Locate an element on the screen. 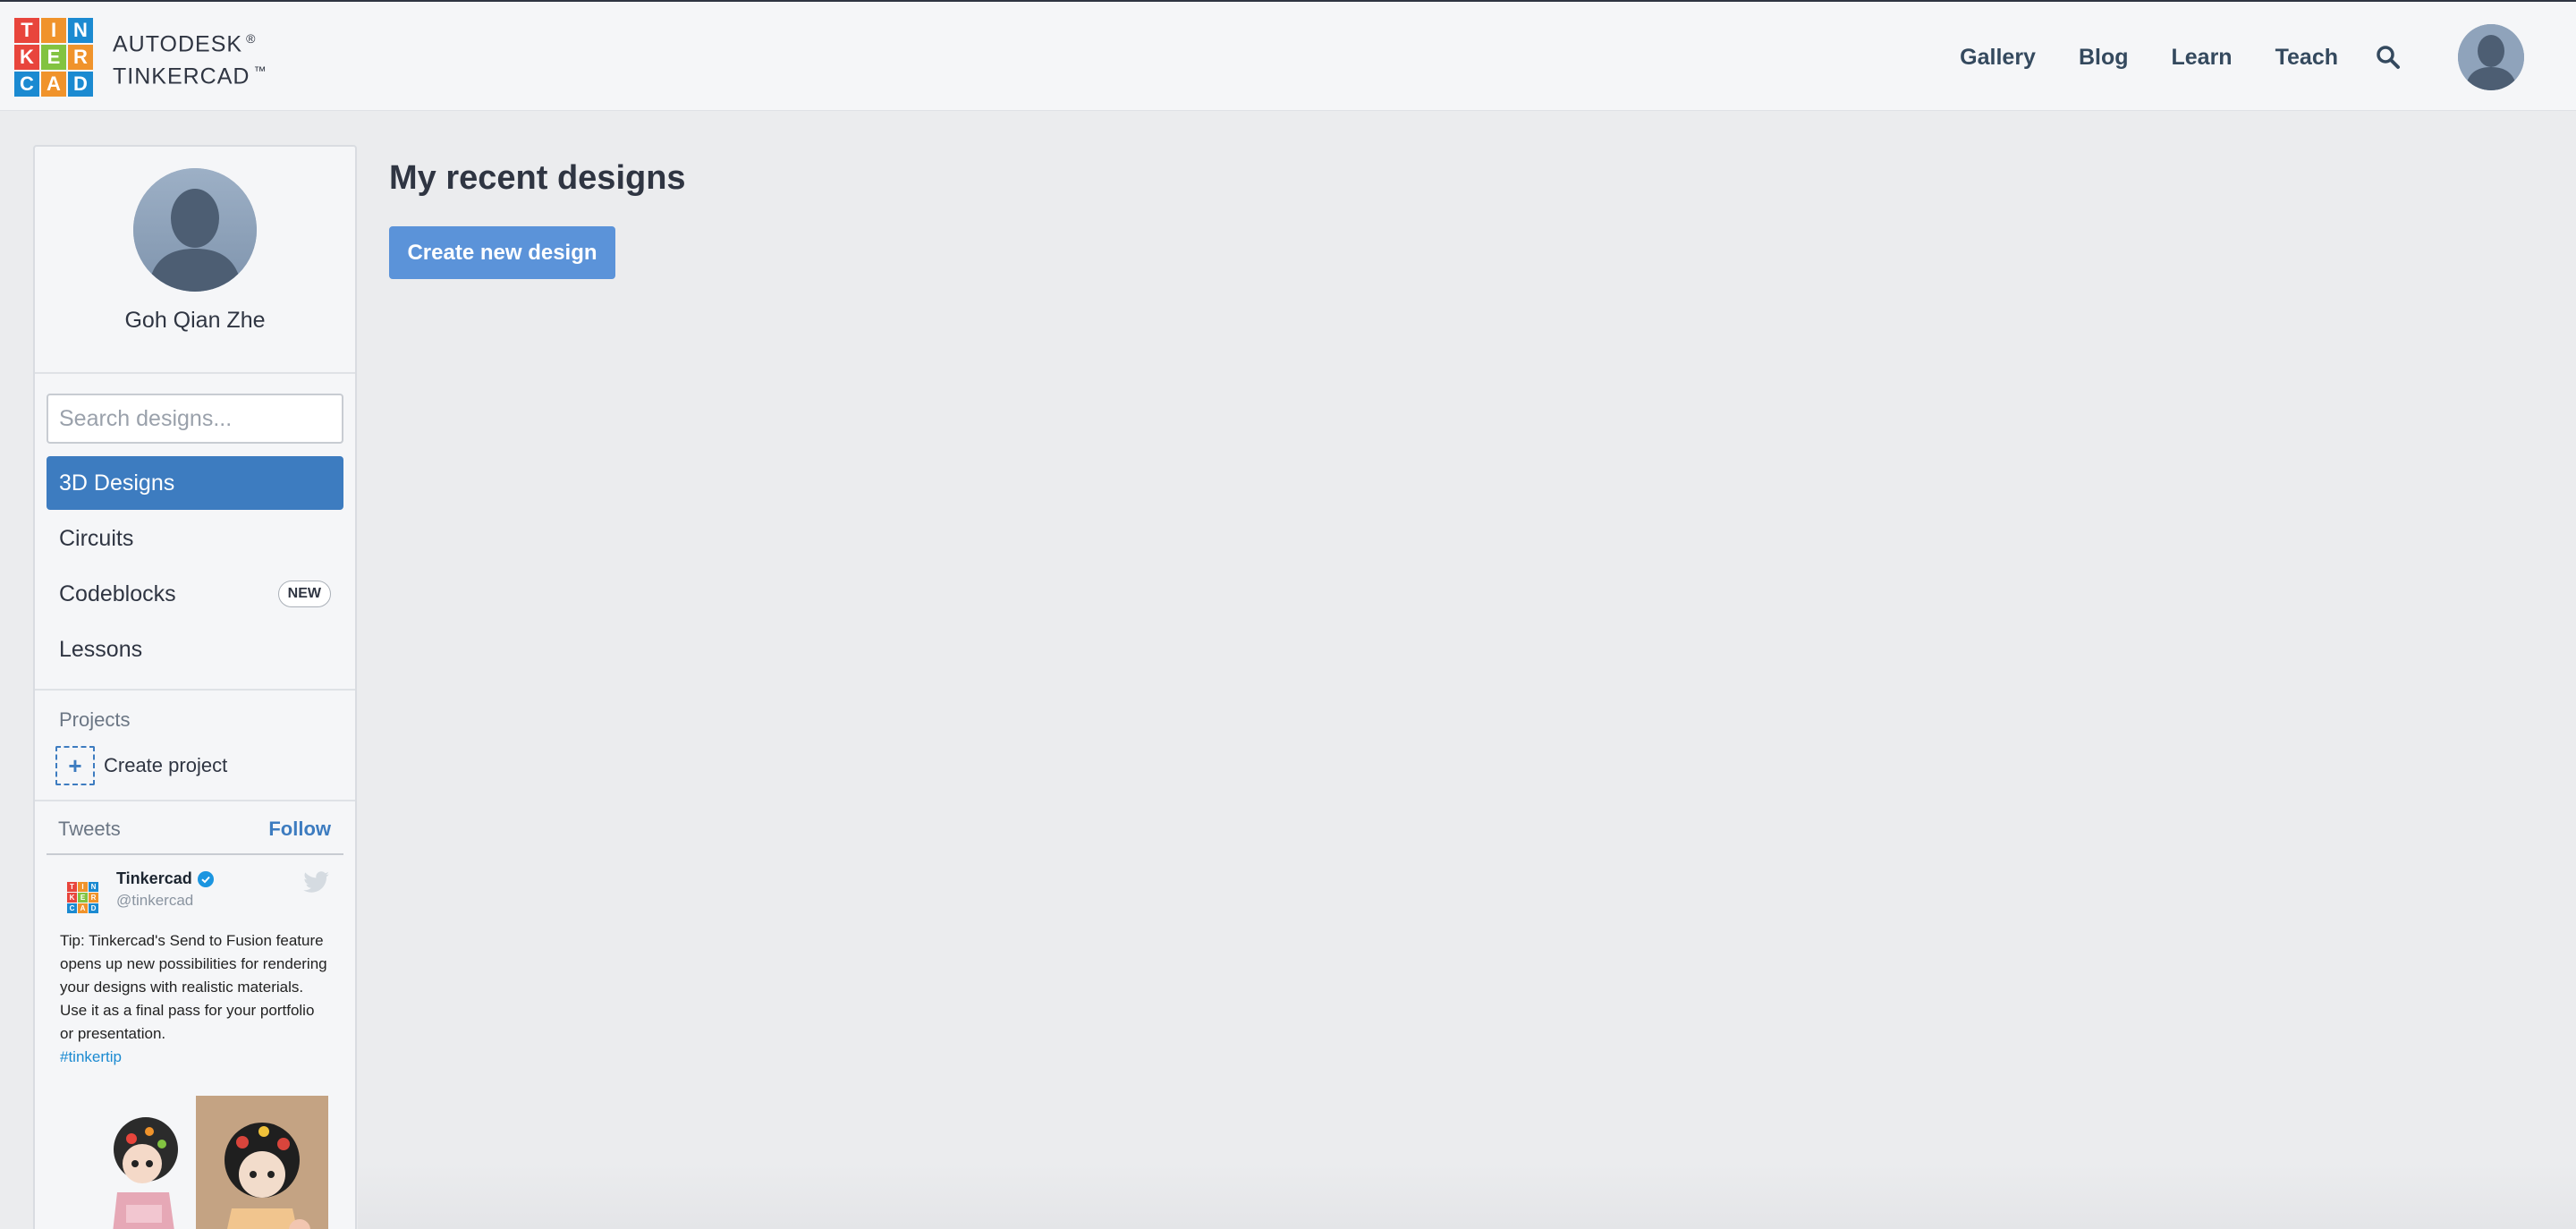 This screenshot has height=1229, width=2576. logo-letter: K is located at coordinates (26, 57).